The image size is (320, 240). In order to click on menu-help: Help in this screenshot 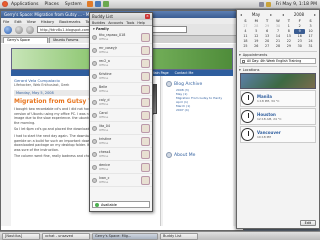, I will do `click(141, 23)`.